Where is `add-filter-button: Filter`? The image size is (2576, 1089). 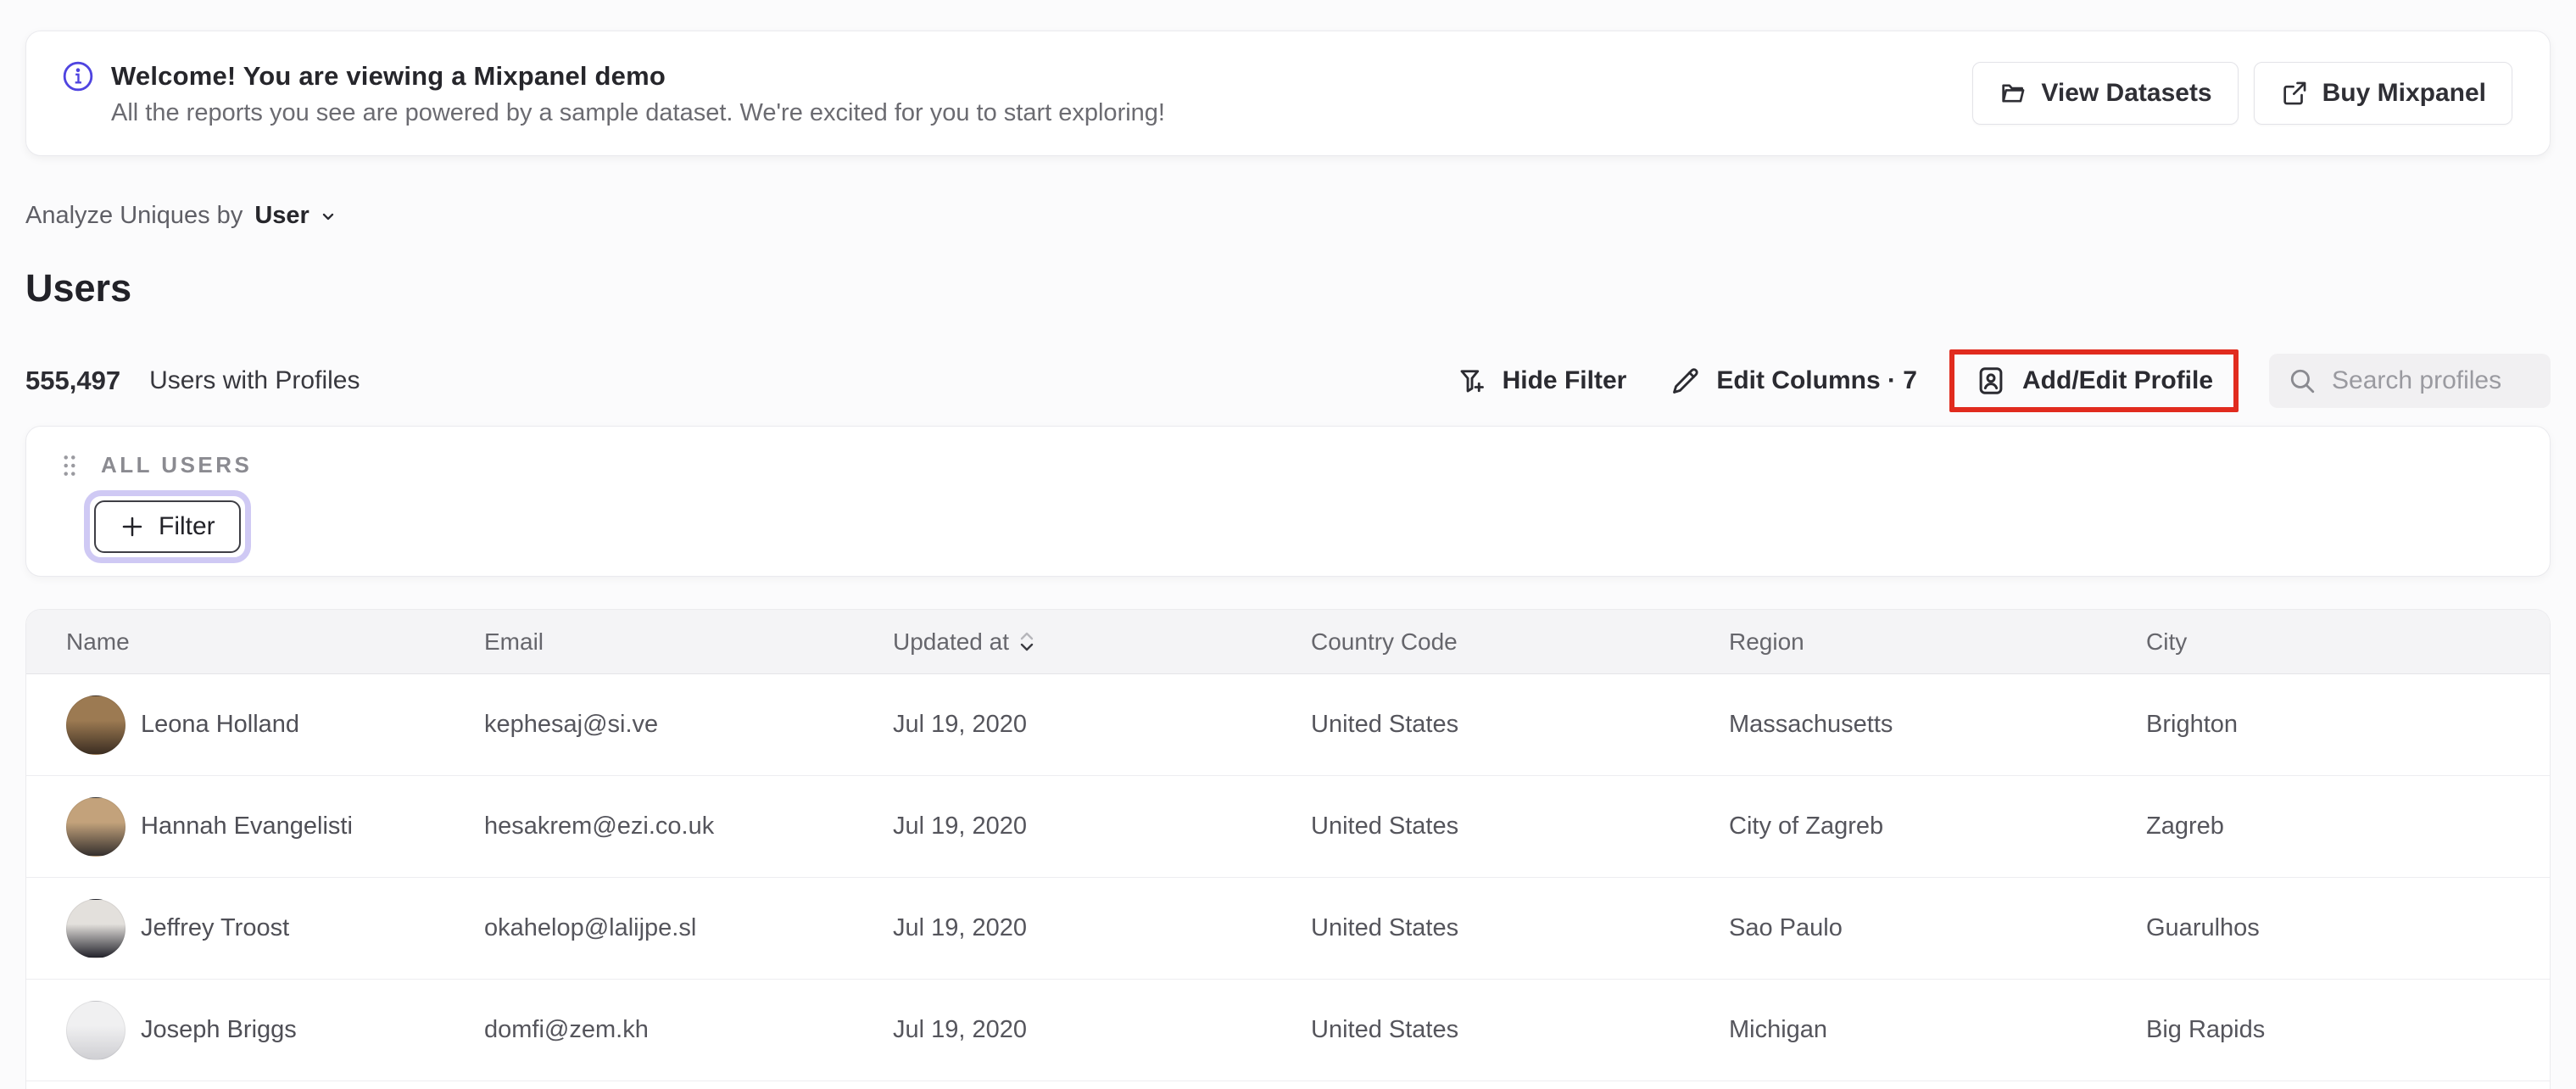 add-filter-button: Filter is located at coordinates (167, 526).